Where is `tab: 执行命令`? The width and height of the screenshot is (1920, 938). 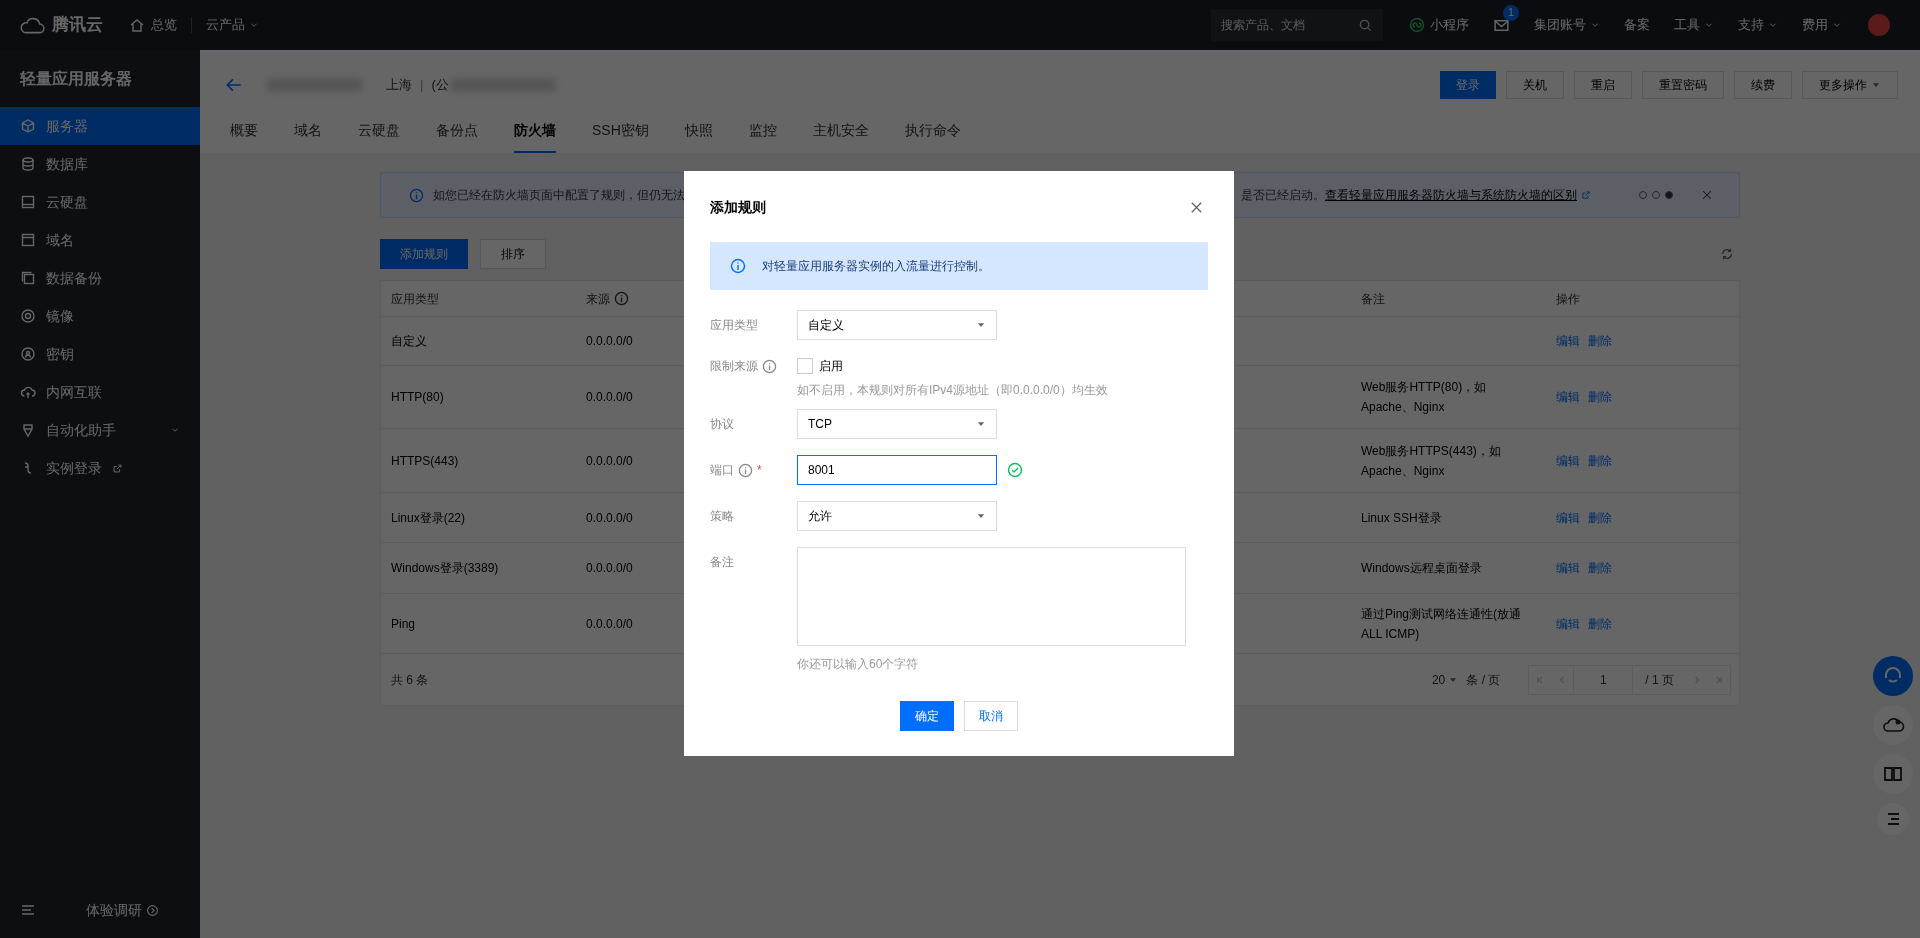
tab: 执行命令 is located at coordinates (932, 136).